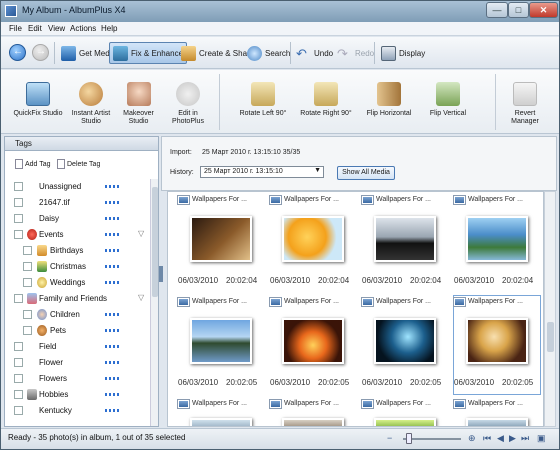 The image size is (560, 450). I want to click on tag-row-flower: Flower, so click(77, 363).